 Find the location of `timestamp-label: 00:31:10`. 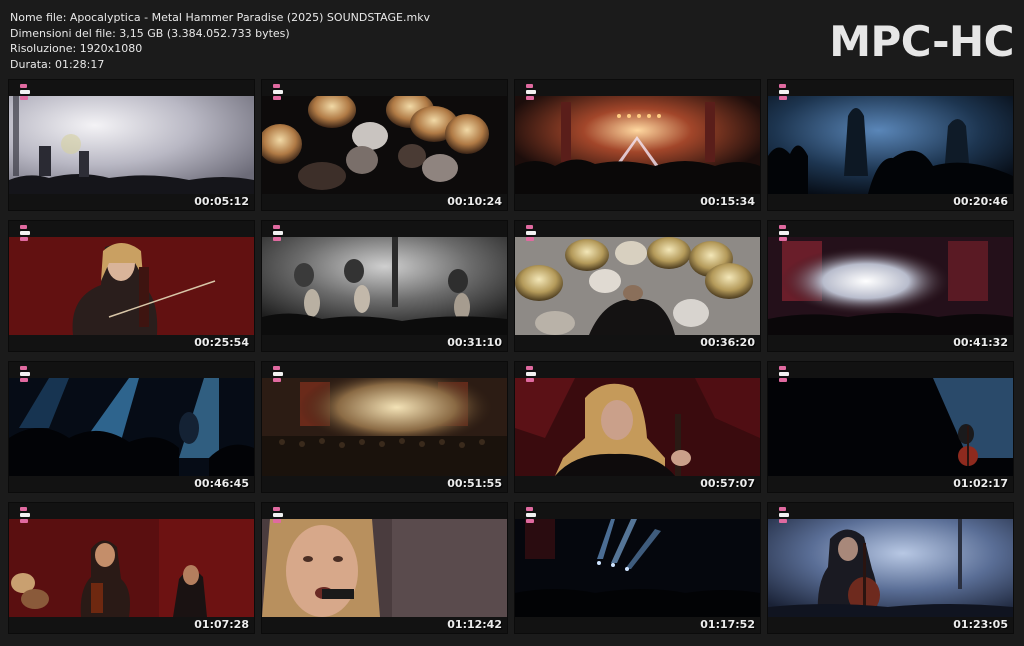

timestamp-label: 00:31:10 is located at coordinates (474, 342).